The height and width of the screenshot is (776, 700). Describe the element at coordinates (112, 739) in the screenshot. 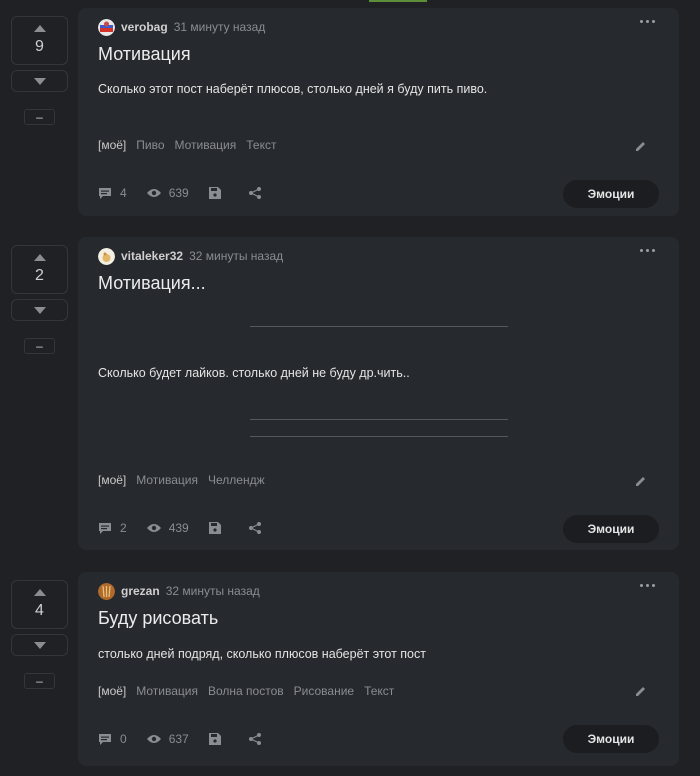

I see `comments-button: 0` at that location.